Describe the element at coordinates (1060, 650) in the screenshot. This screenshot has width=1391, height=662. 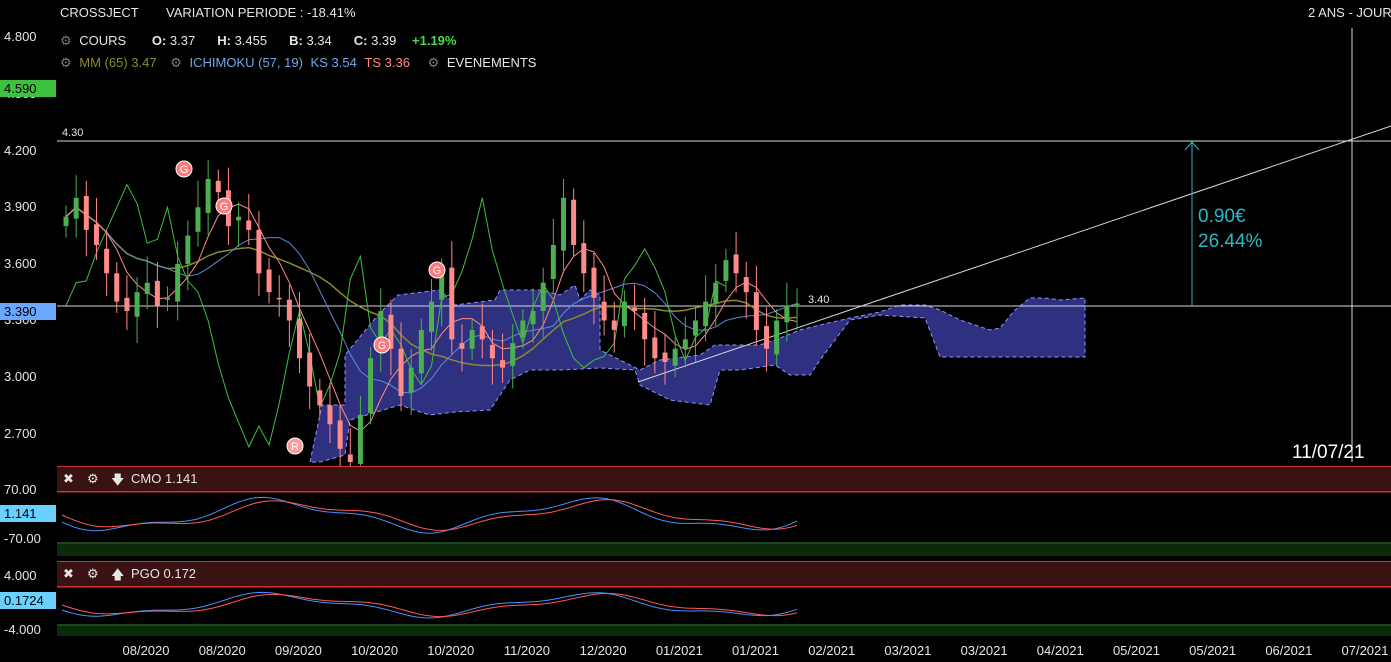
I see `date-tick: 04/2021` at that location.